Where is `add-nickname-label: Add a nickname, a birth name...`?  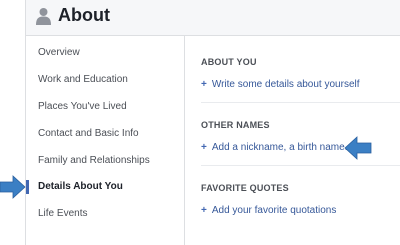 add-nickname-label: Add a nickname, a birth name... is located at coordinates (282, 147).